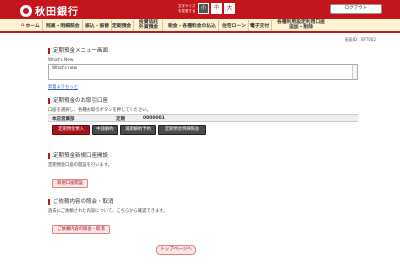 The height and width of the screenshot is (269, 400). I want to click on nav-balance: 残高・明細照会, so click(64, 25).